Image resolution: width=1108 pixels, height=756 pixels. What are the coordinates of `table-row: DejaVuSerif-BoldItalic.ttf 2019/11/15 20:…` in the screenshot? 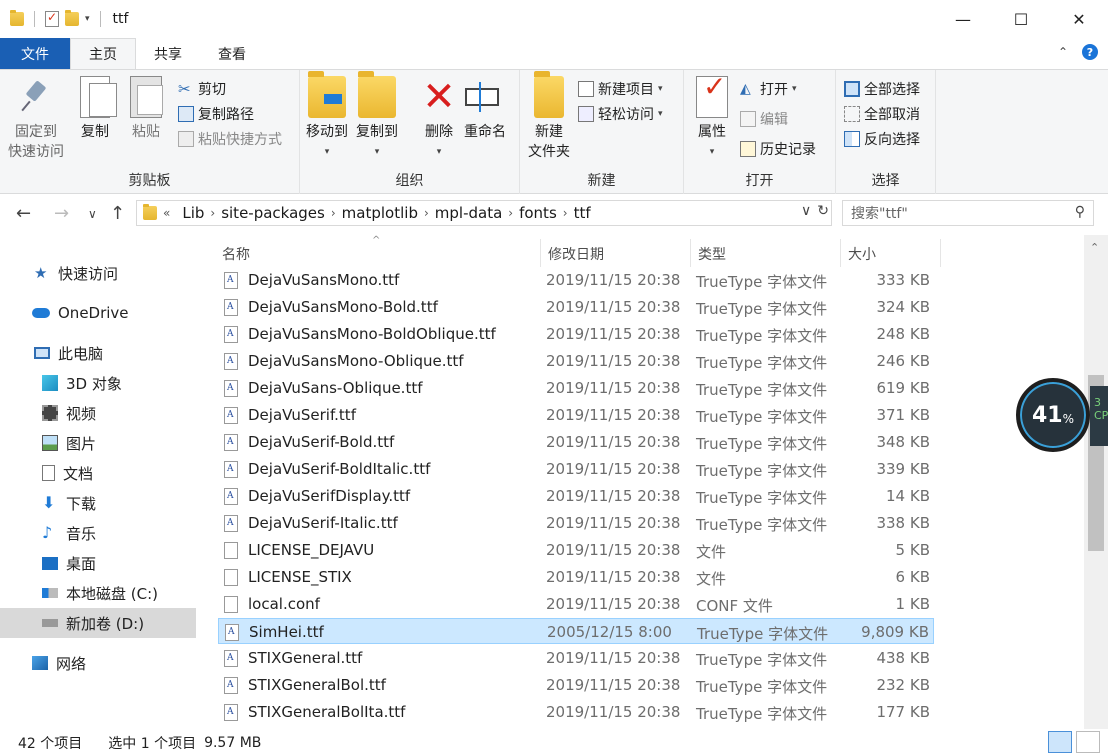 It's located at (576, 469).